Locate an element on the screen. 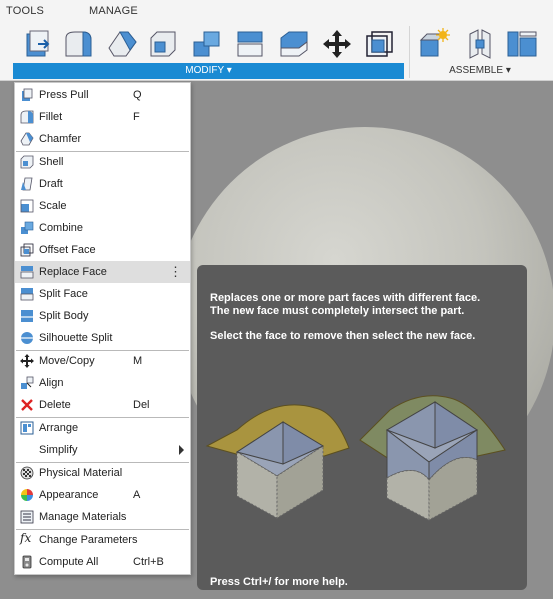  joint-icon is located at coordinates (480, 44).